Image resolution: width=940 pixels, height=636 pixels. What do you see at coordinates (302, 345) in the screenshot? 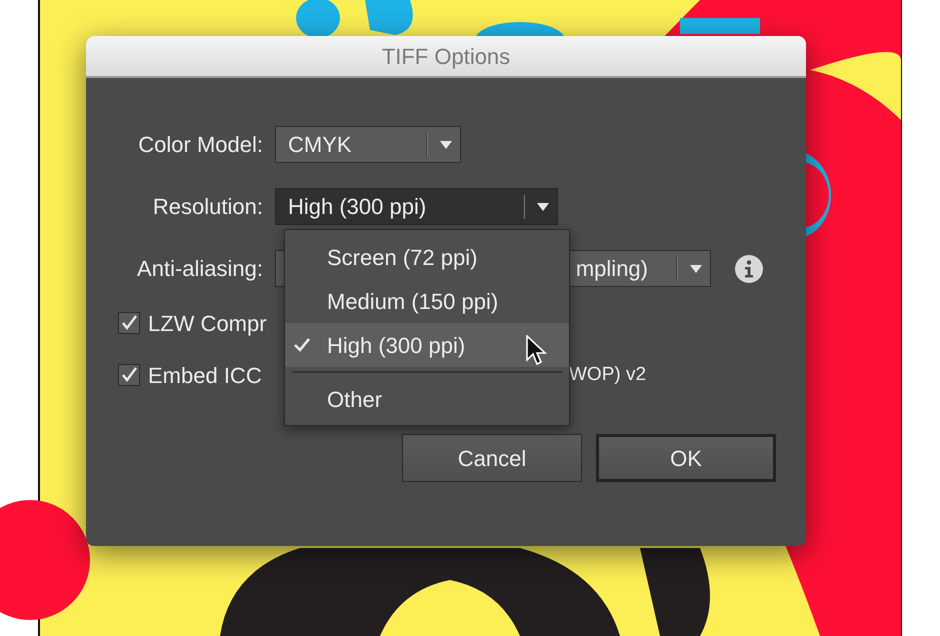
I see `checkmark-icon` at bounding box center [302, 345].